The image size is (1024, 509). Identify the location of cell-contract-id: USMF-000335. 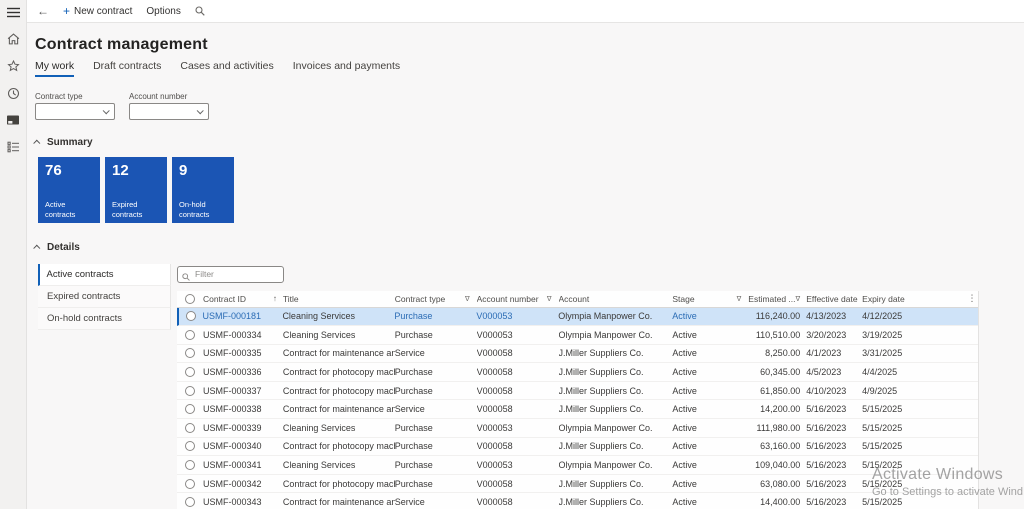
(243, 353).